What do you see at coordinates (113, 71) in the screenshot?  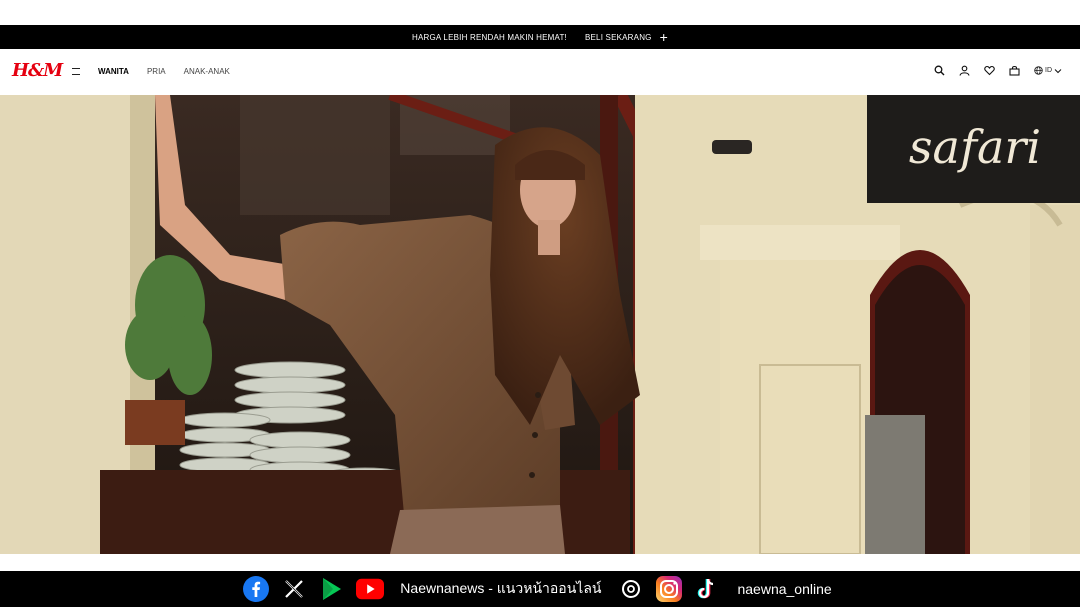 I see `nav-link-wanita: WANITA` at bounding box center [113, 71].